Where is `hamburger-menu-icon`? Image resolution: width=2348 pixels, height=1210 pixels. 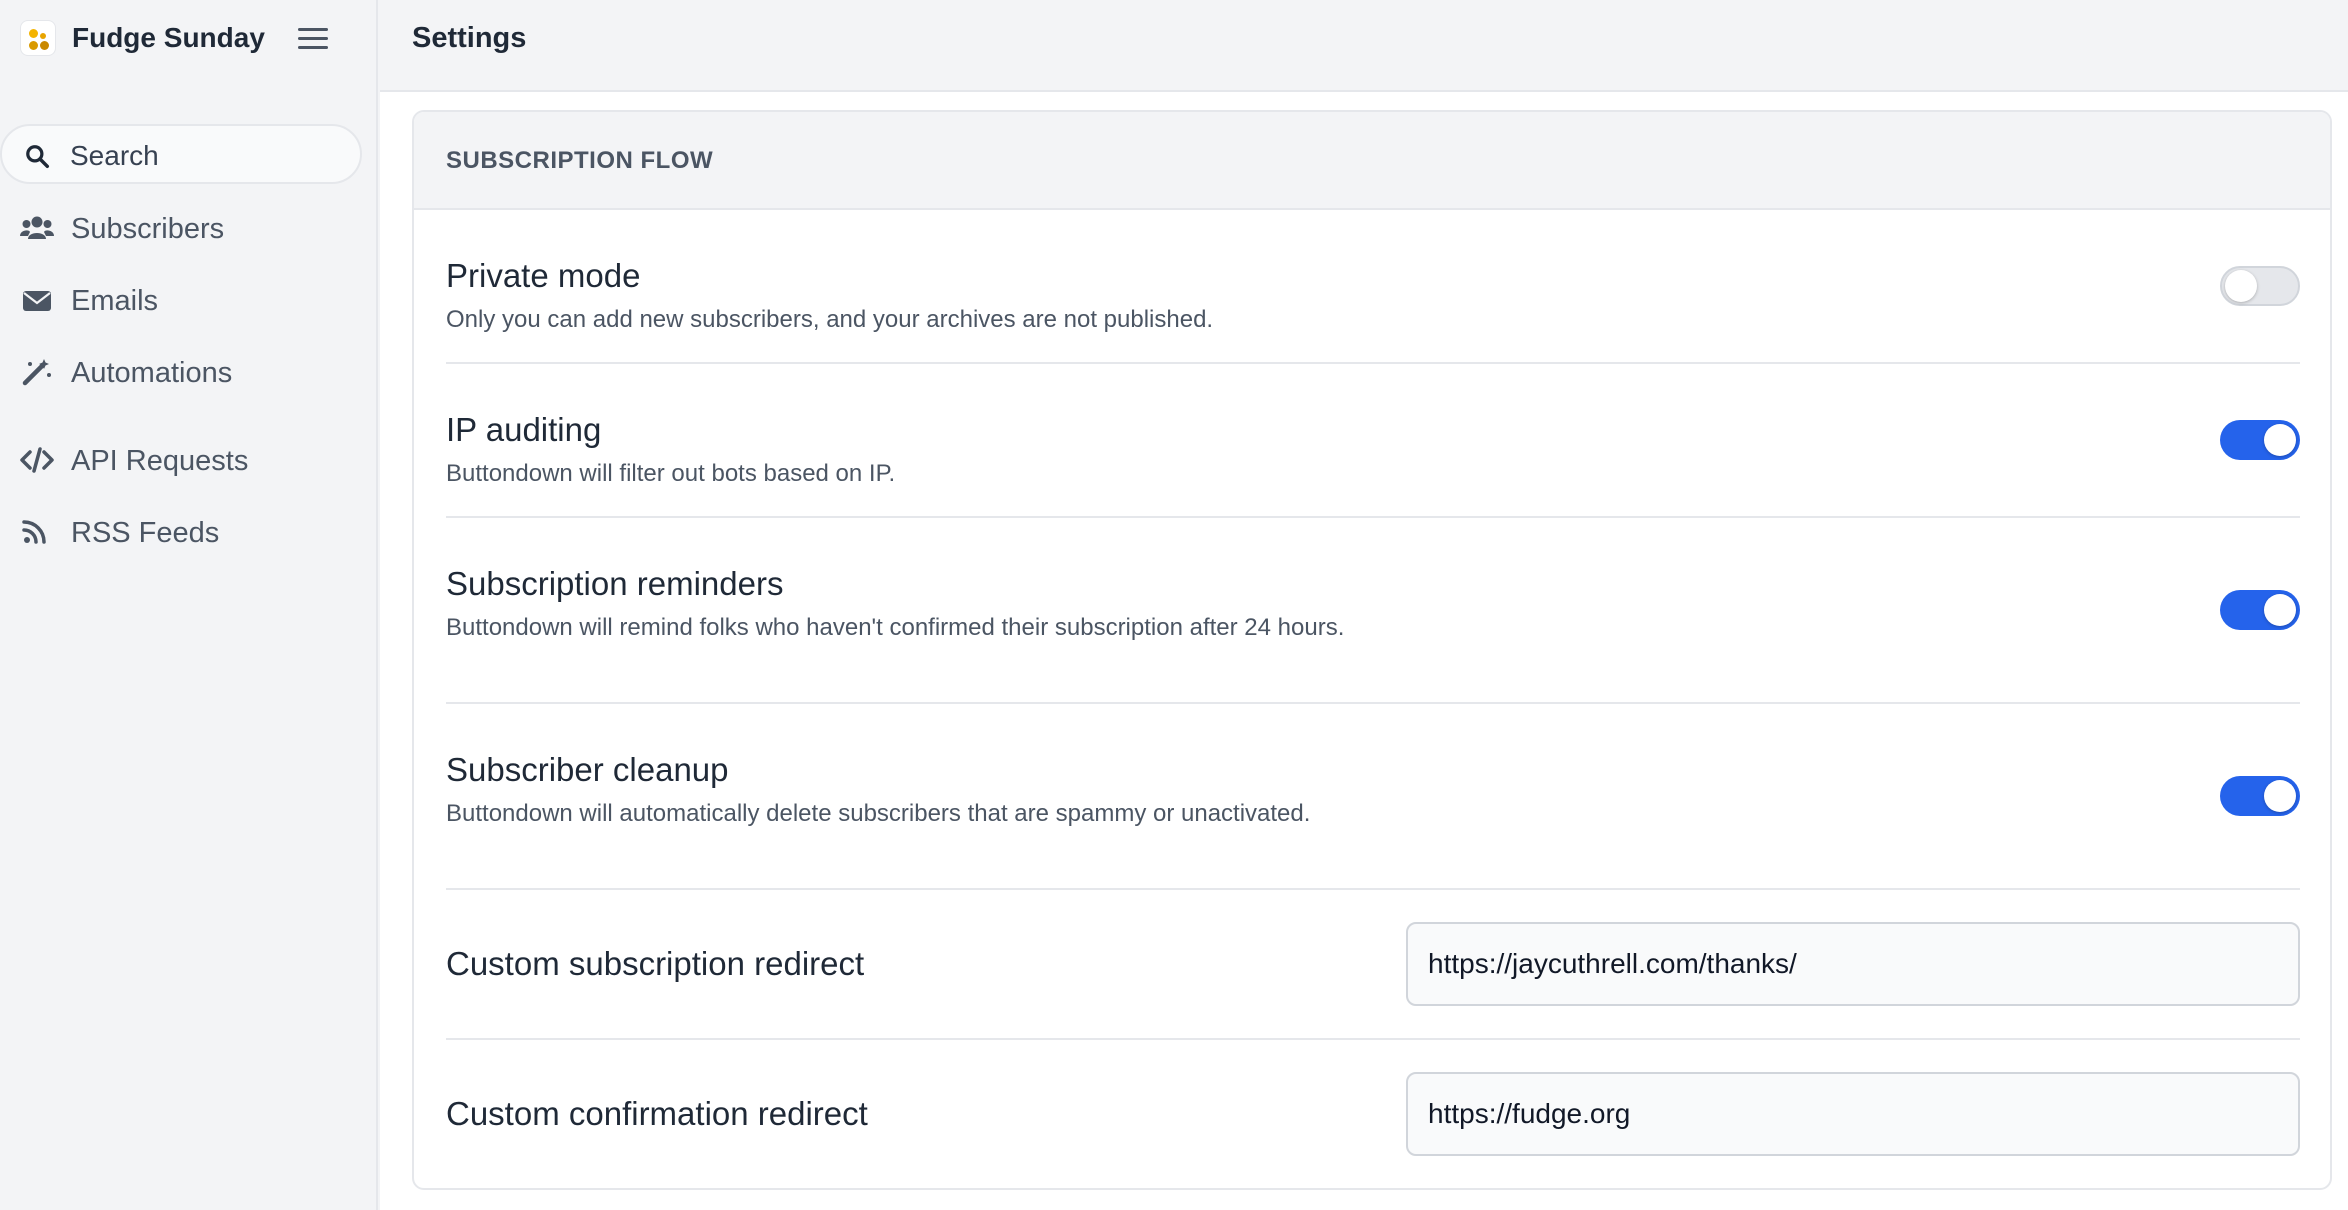
hamburger-menu-icon is located at coordinates (314, 38).